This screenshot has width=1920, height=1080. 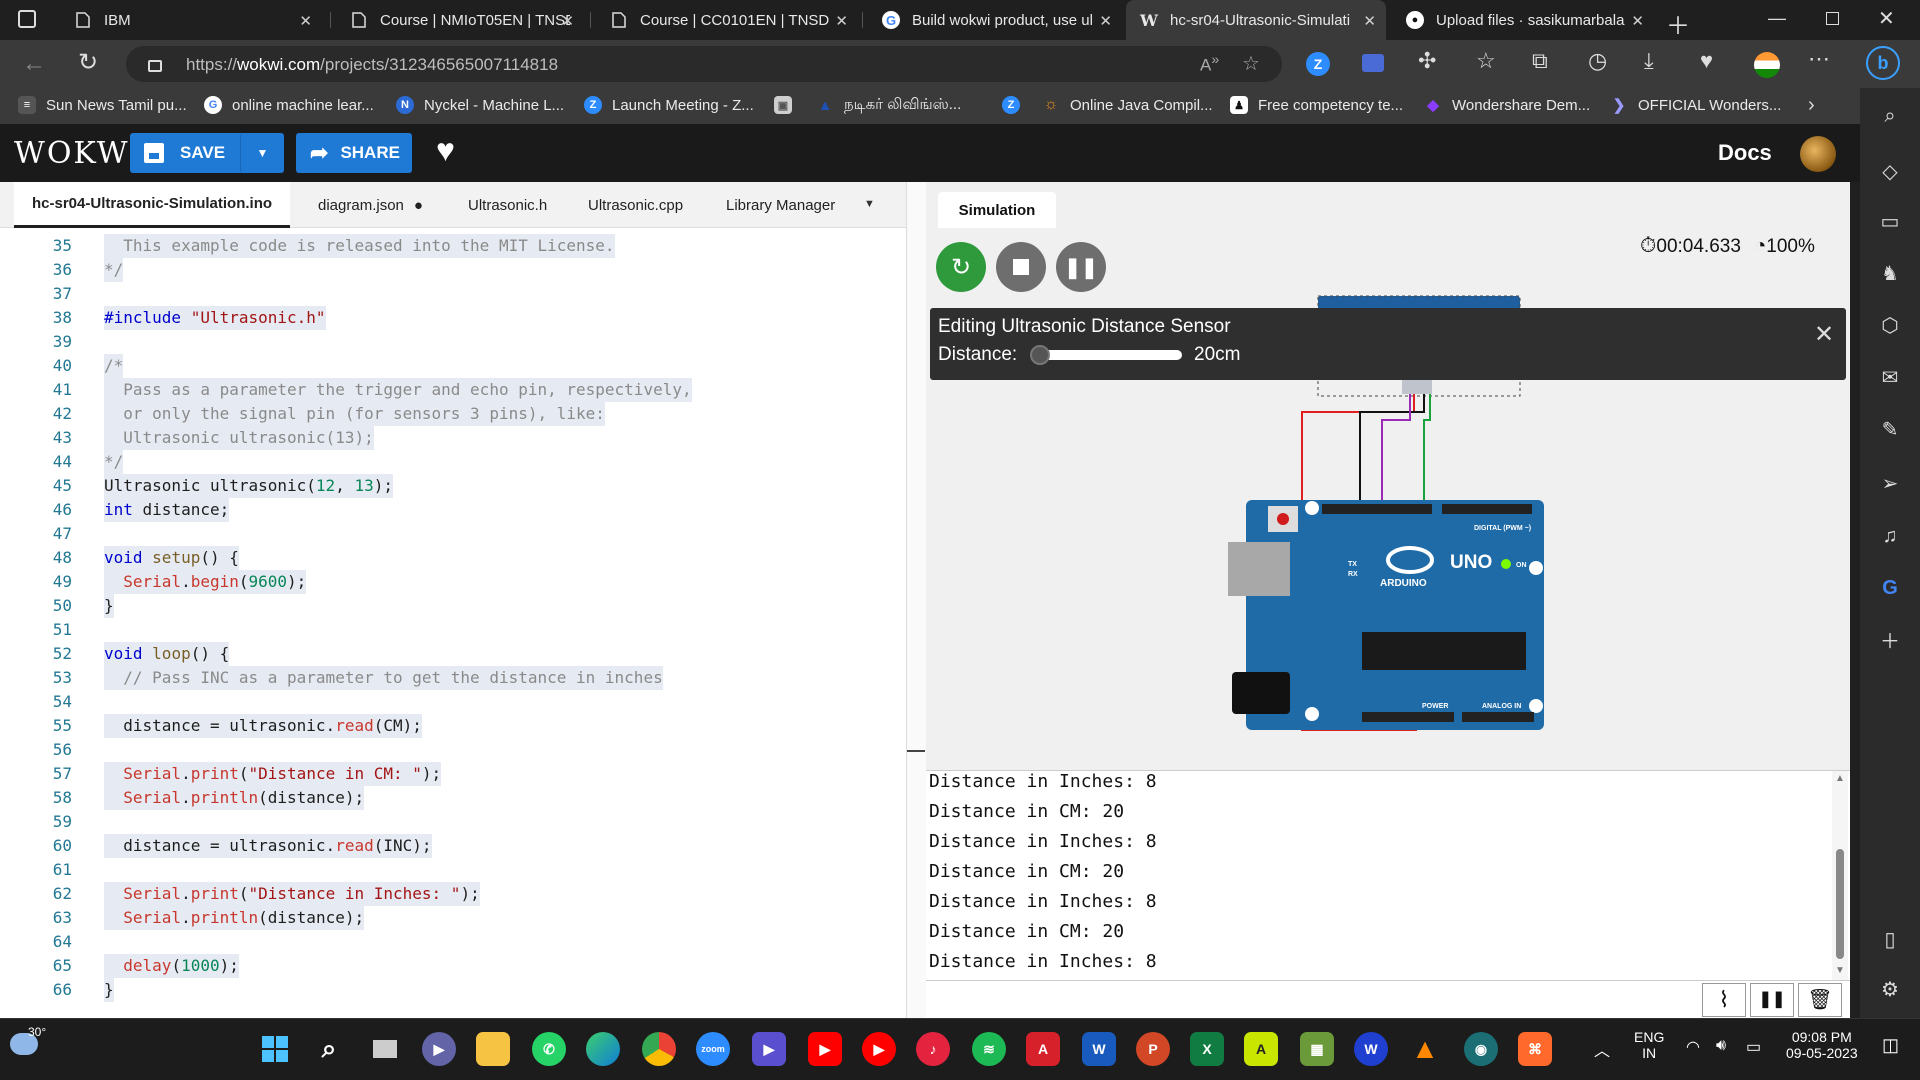 What do you see at coordinates (1890, 326) in the screenshot?
I see `hexagon-icon: ⬡` at bounding box center [1890, 326].